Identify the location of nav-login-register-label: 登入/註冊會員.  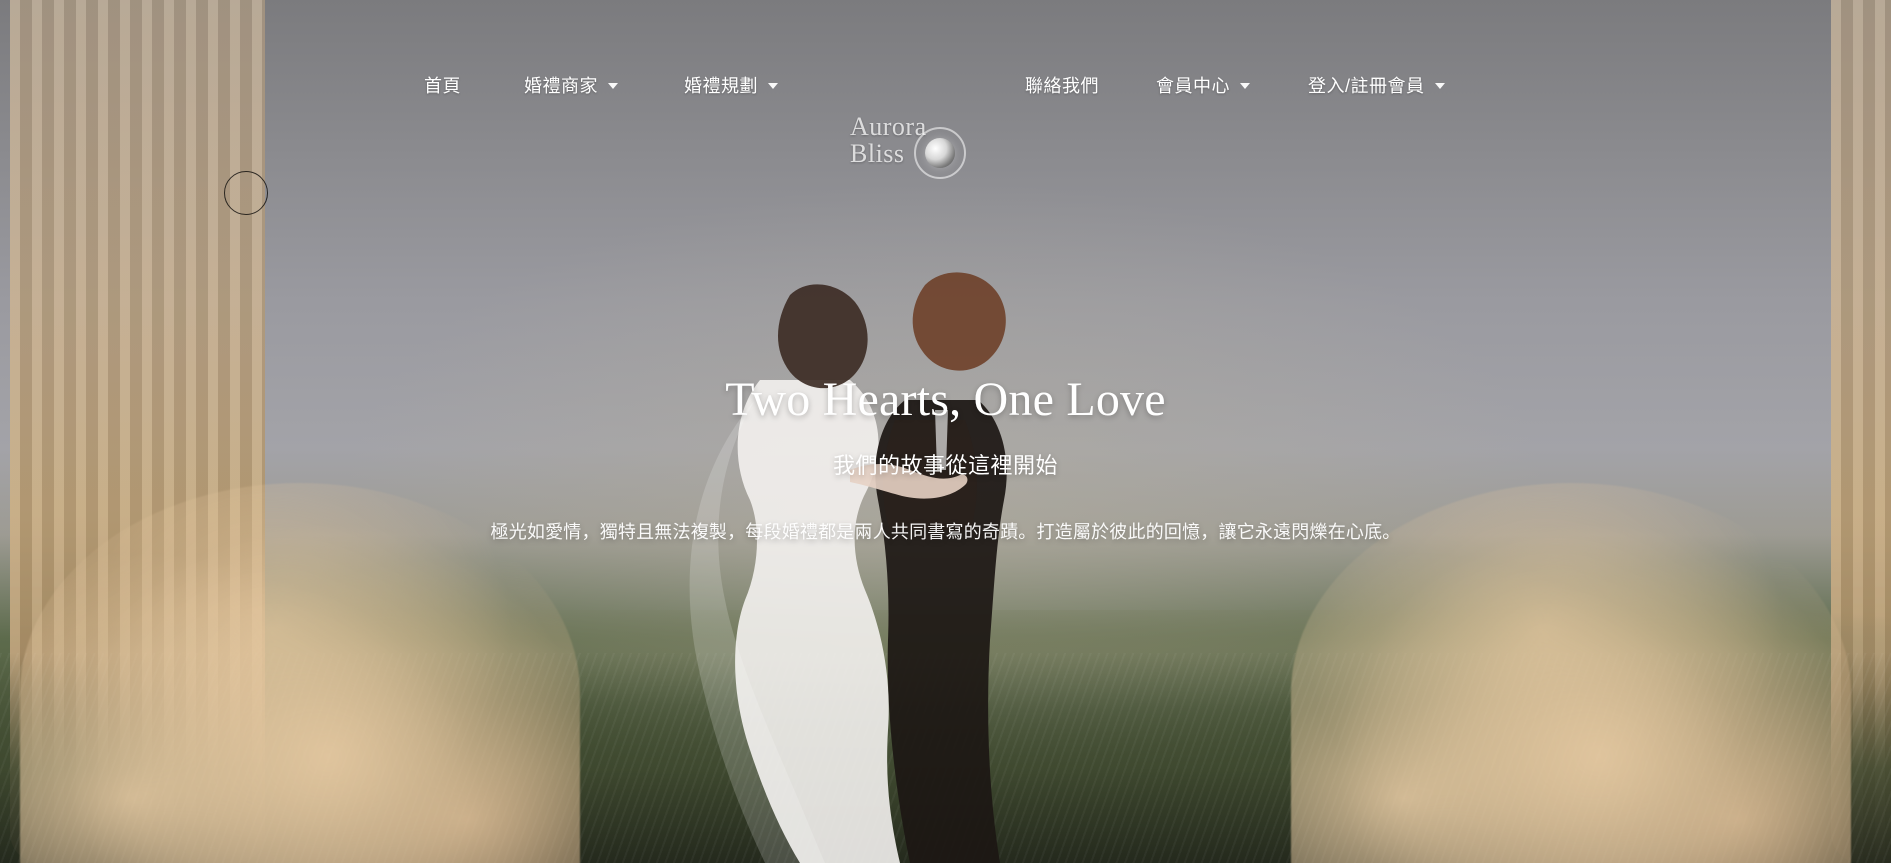
(1366, 86).